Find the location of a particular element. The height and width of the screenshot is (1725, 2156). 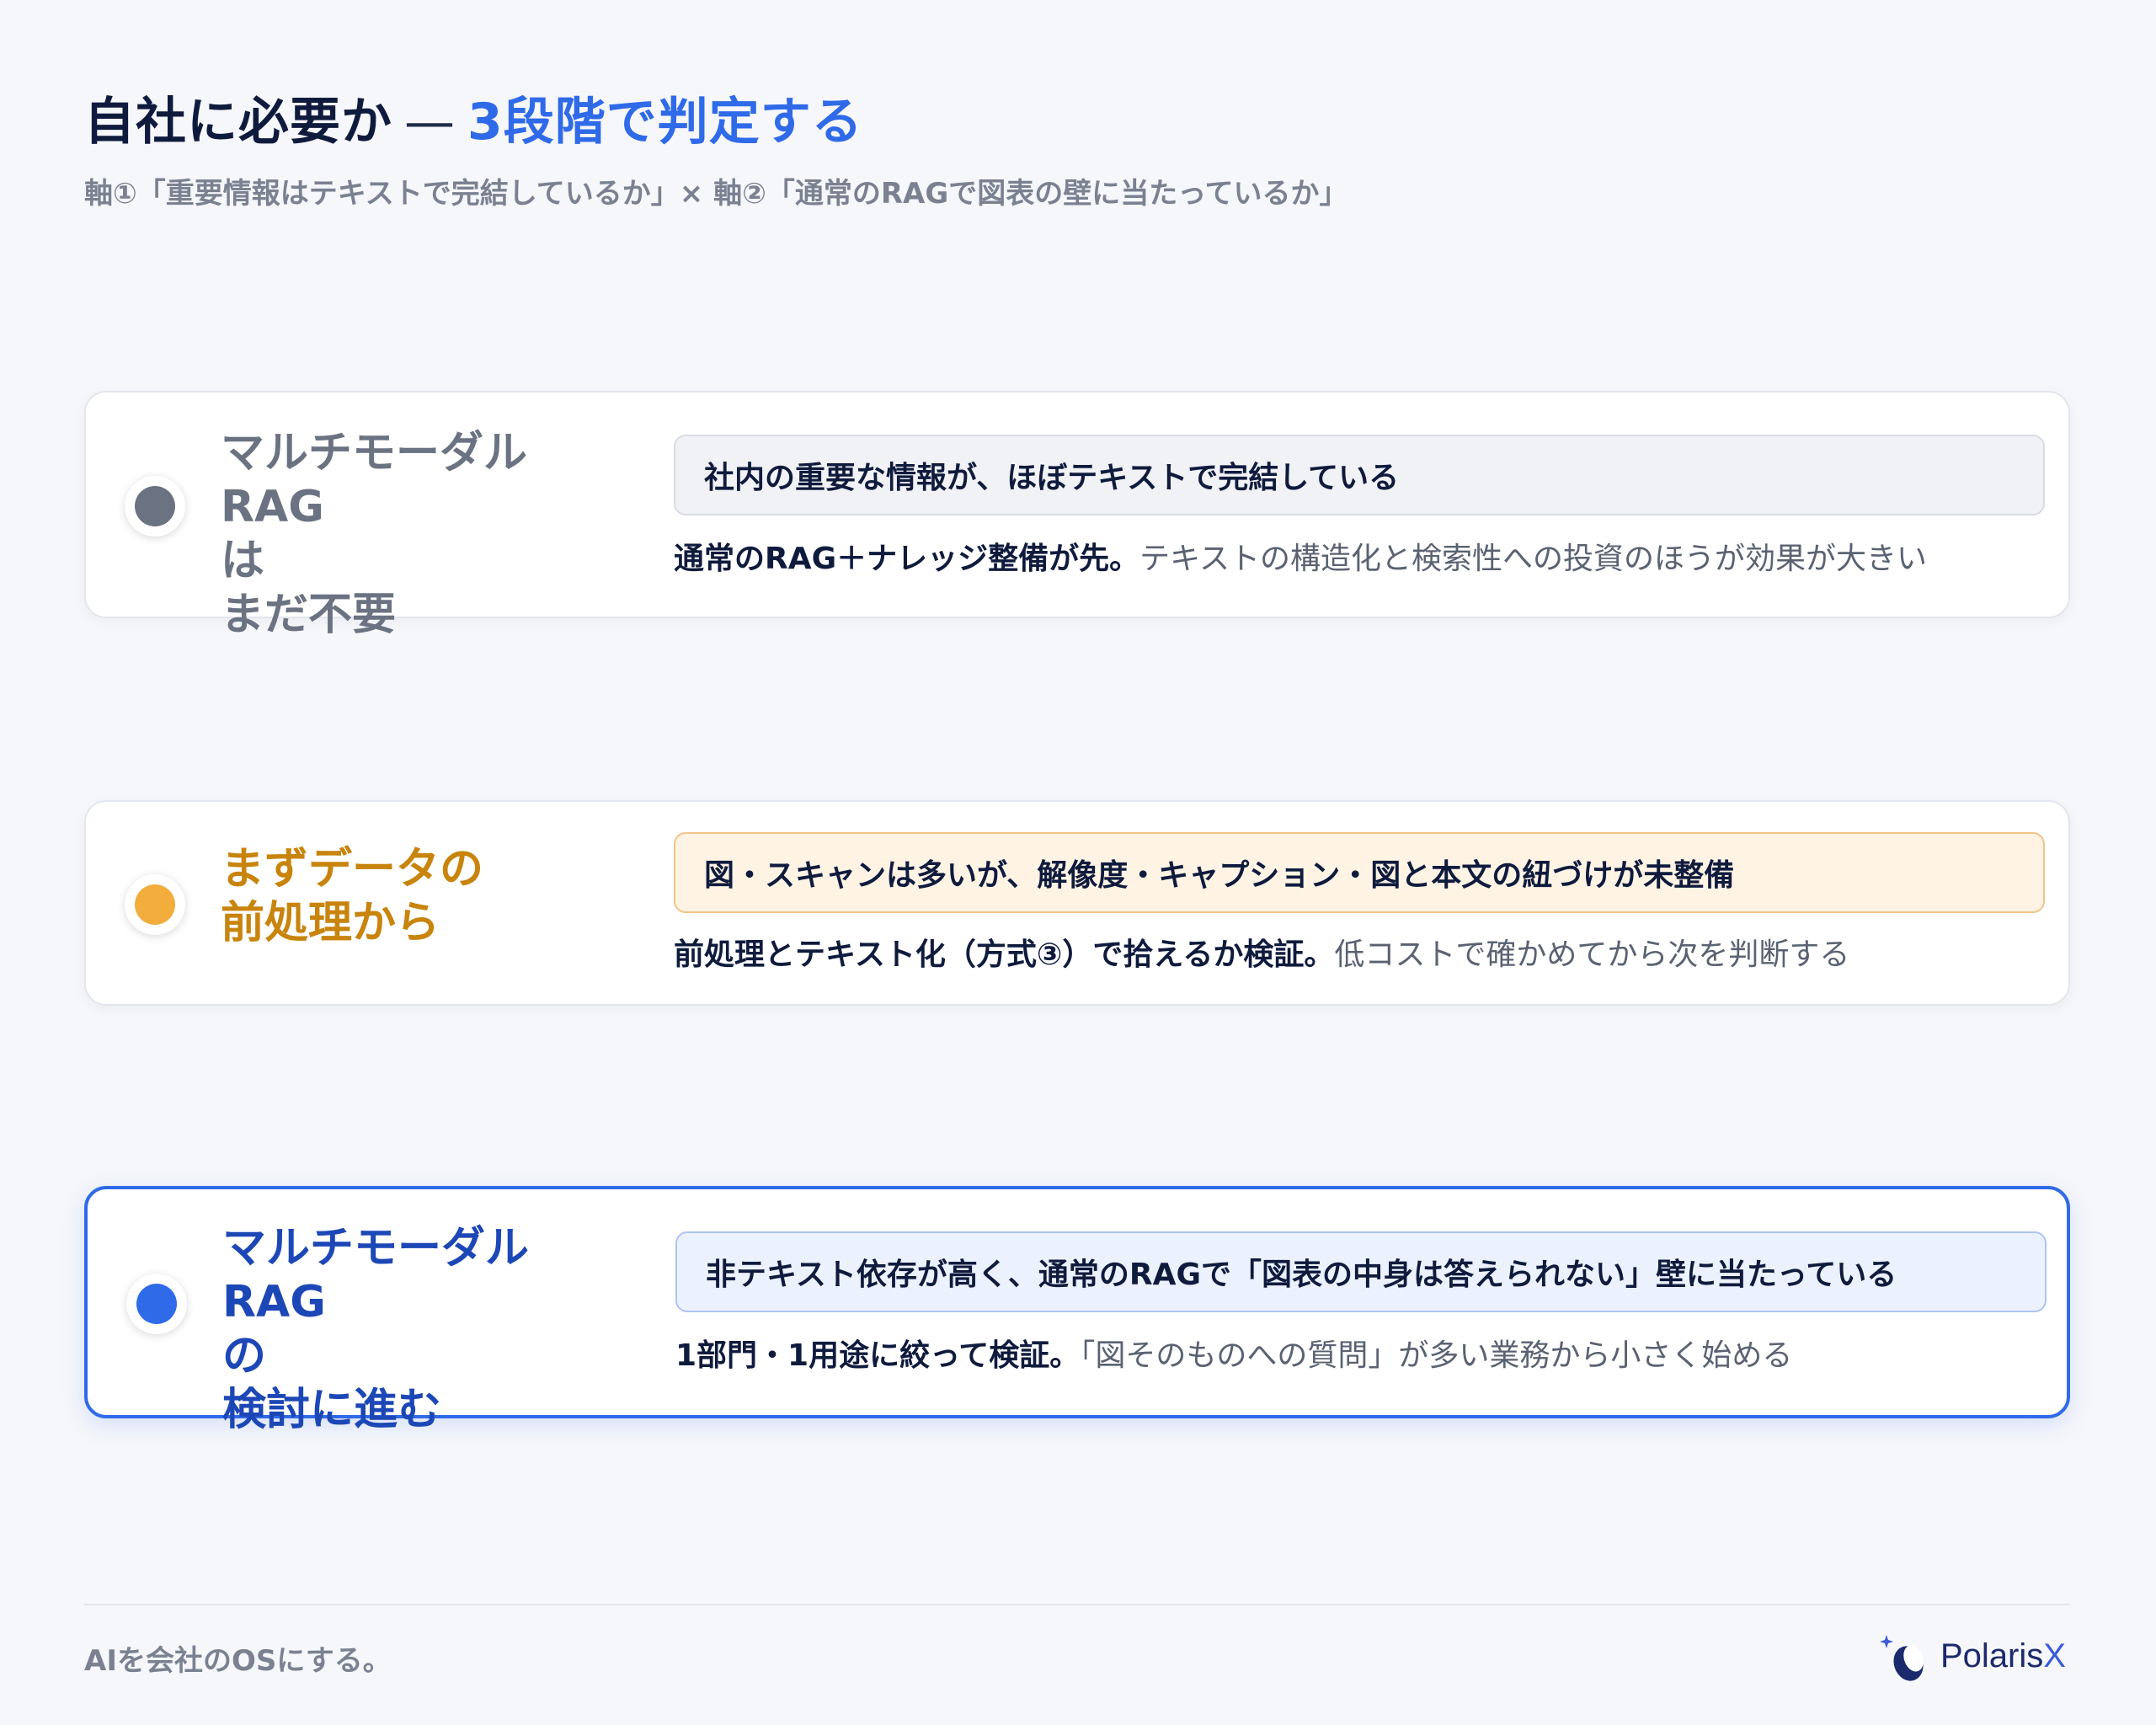

title-accent: 3段階で判定する is located at coordinates (665, 122).